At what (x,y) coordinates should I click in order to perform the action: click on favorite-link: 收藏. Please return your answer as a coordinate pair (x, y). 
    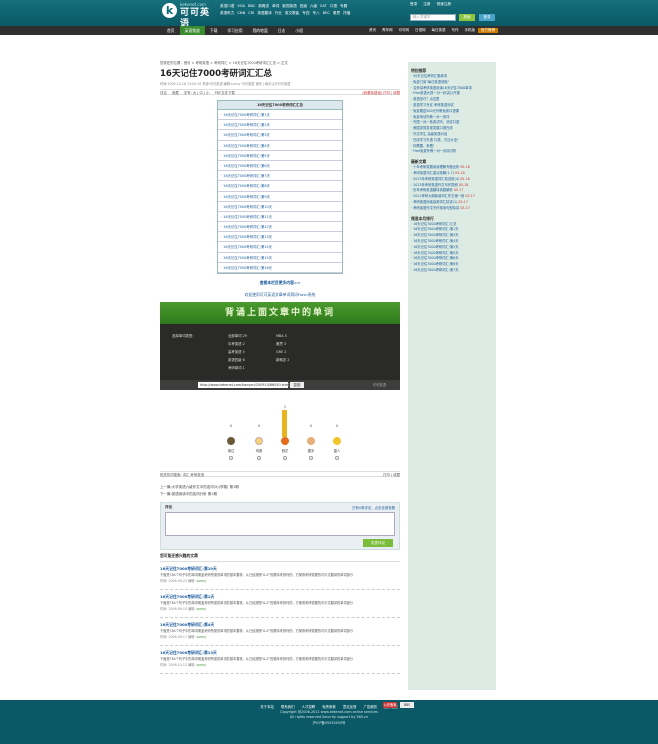
    Looking at the image, I should click on (175, 93).